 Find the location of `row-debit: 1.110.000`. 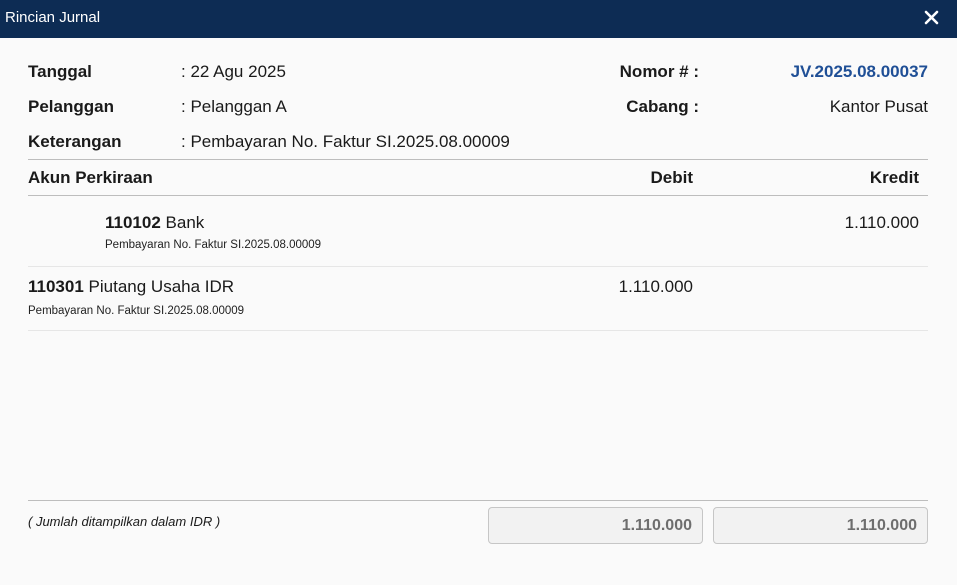

row-debit: 1.110.000 is located at coordinates (655, 286).